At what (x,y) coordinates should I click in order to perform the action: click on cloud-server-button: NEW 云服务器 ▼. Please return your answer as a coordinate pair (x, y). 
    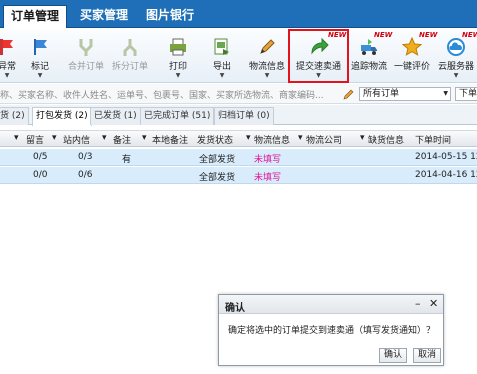
    Looking at the image, I should click on (456, 56).